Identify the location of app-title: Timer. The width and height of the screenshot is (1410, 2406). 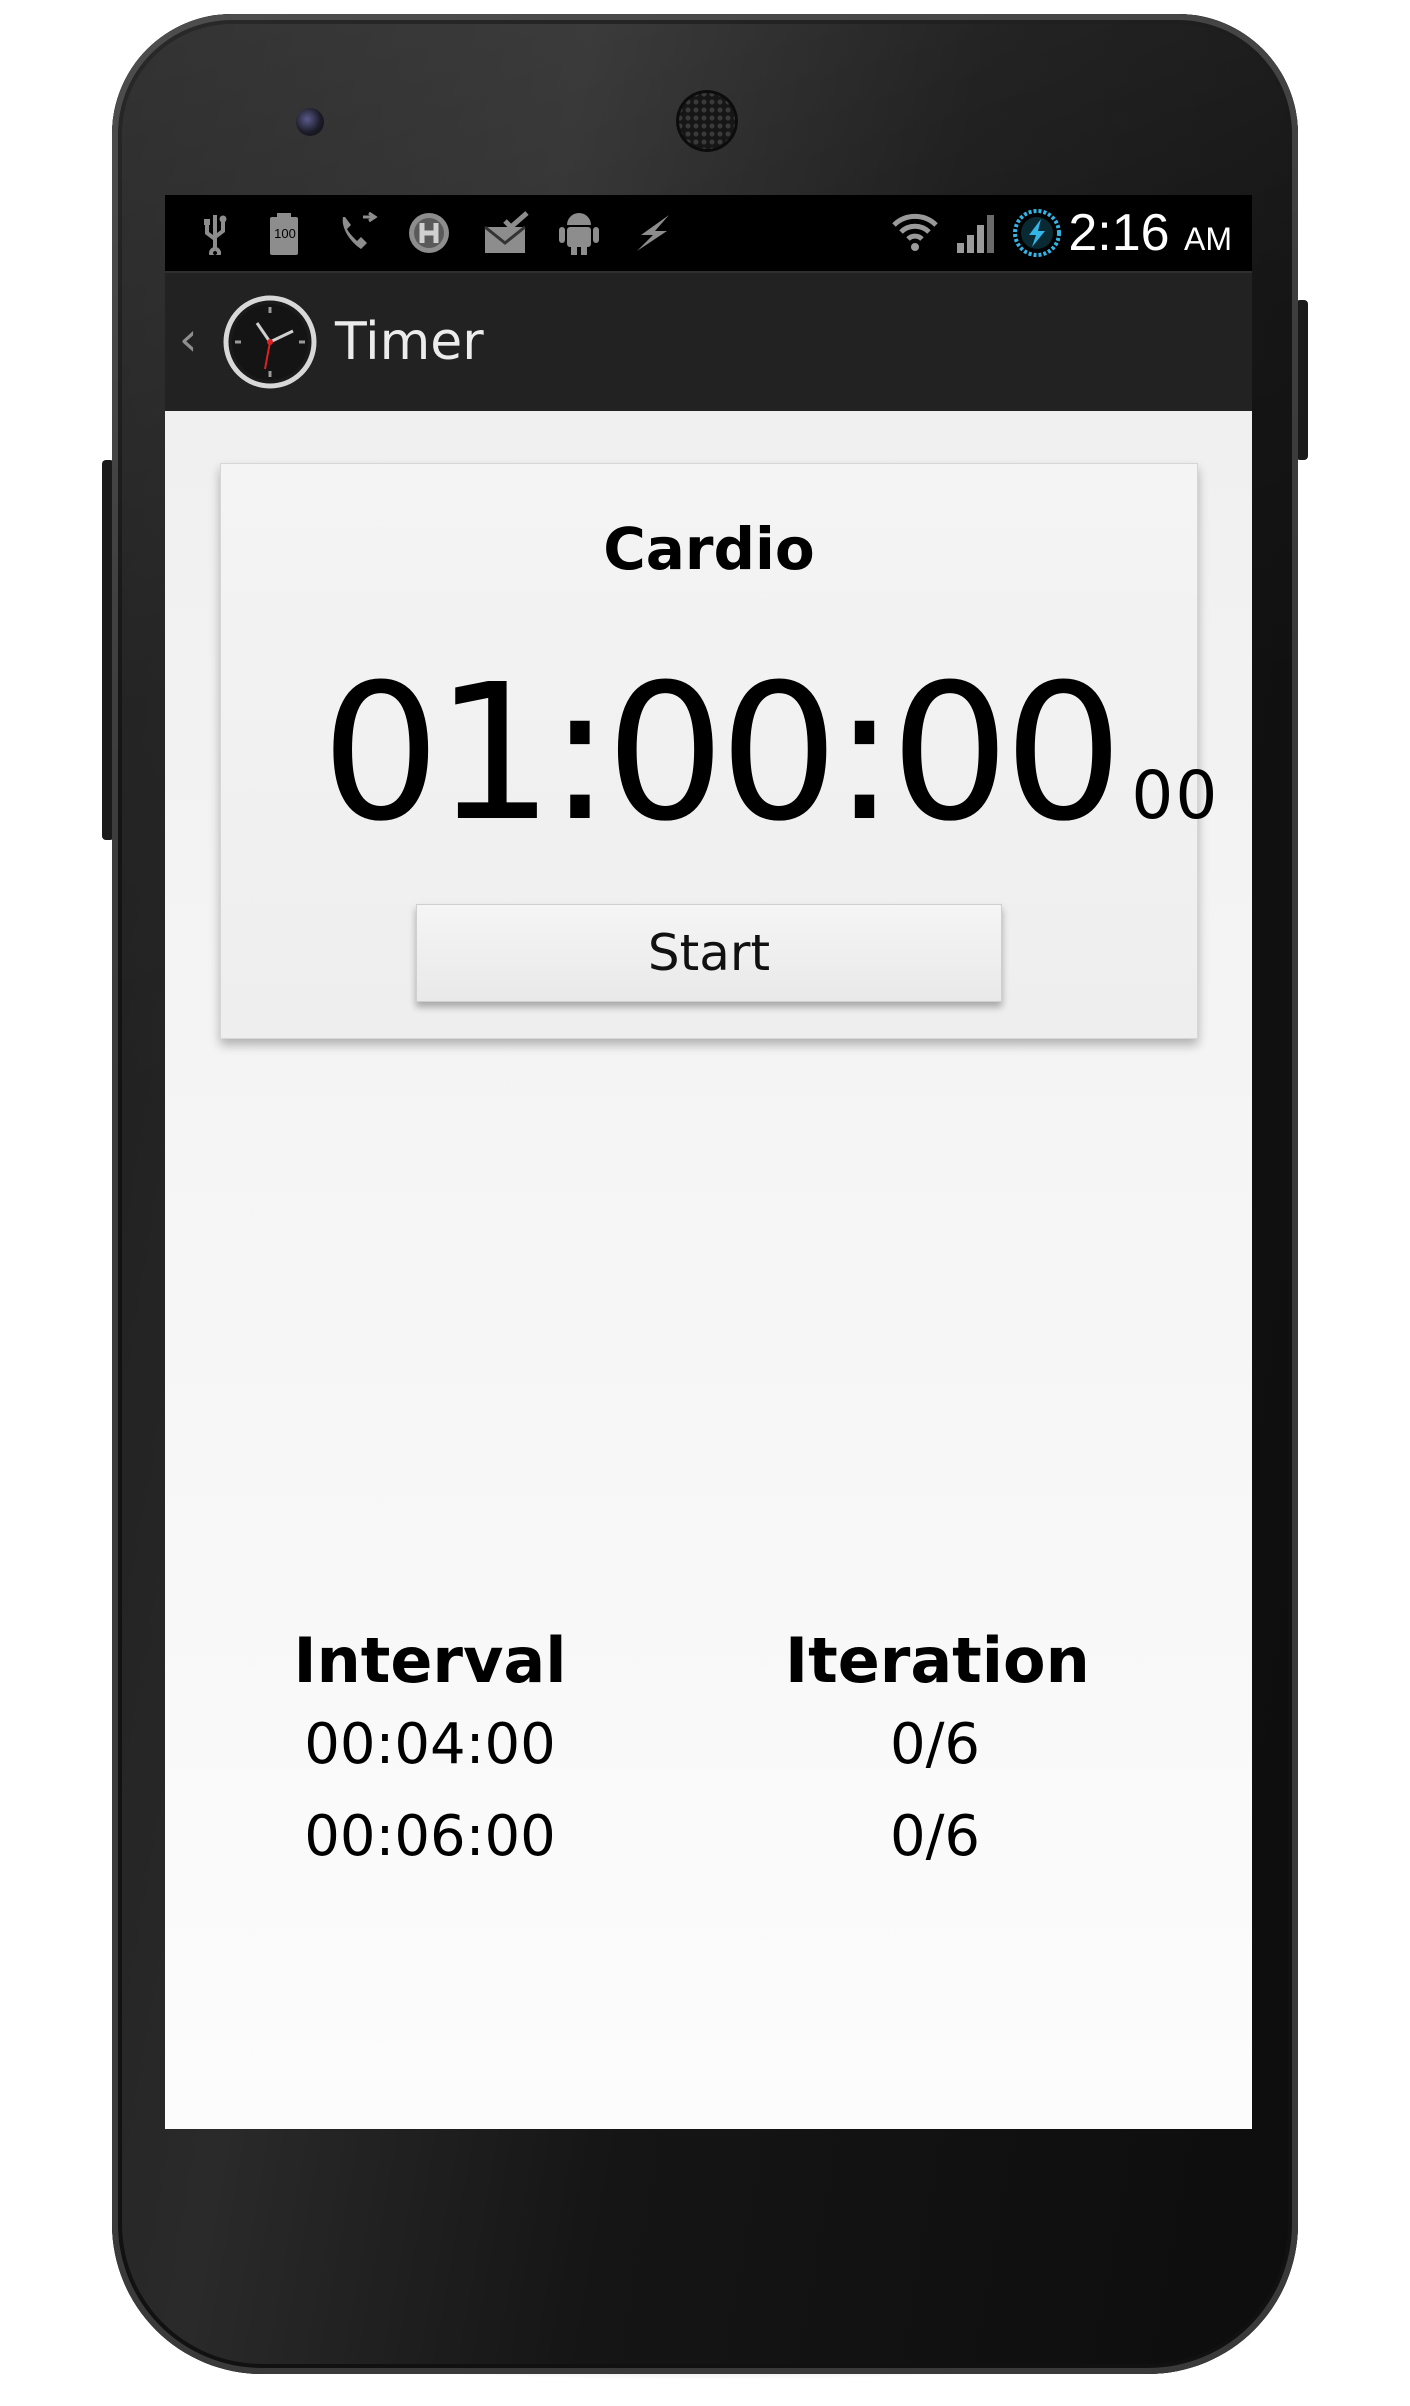
(409, 342).